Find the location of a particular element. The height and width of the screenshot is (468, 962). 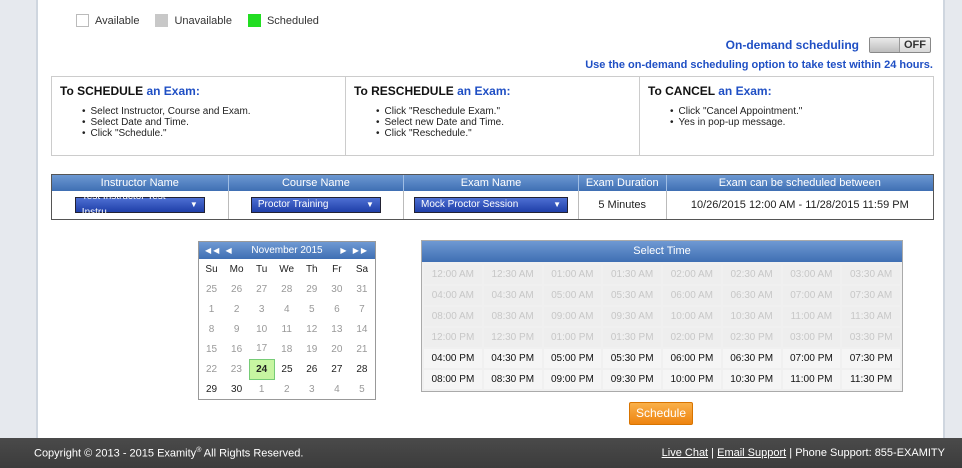

legend-scheduled: Scheduled is located at coordinates (292, 20).